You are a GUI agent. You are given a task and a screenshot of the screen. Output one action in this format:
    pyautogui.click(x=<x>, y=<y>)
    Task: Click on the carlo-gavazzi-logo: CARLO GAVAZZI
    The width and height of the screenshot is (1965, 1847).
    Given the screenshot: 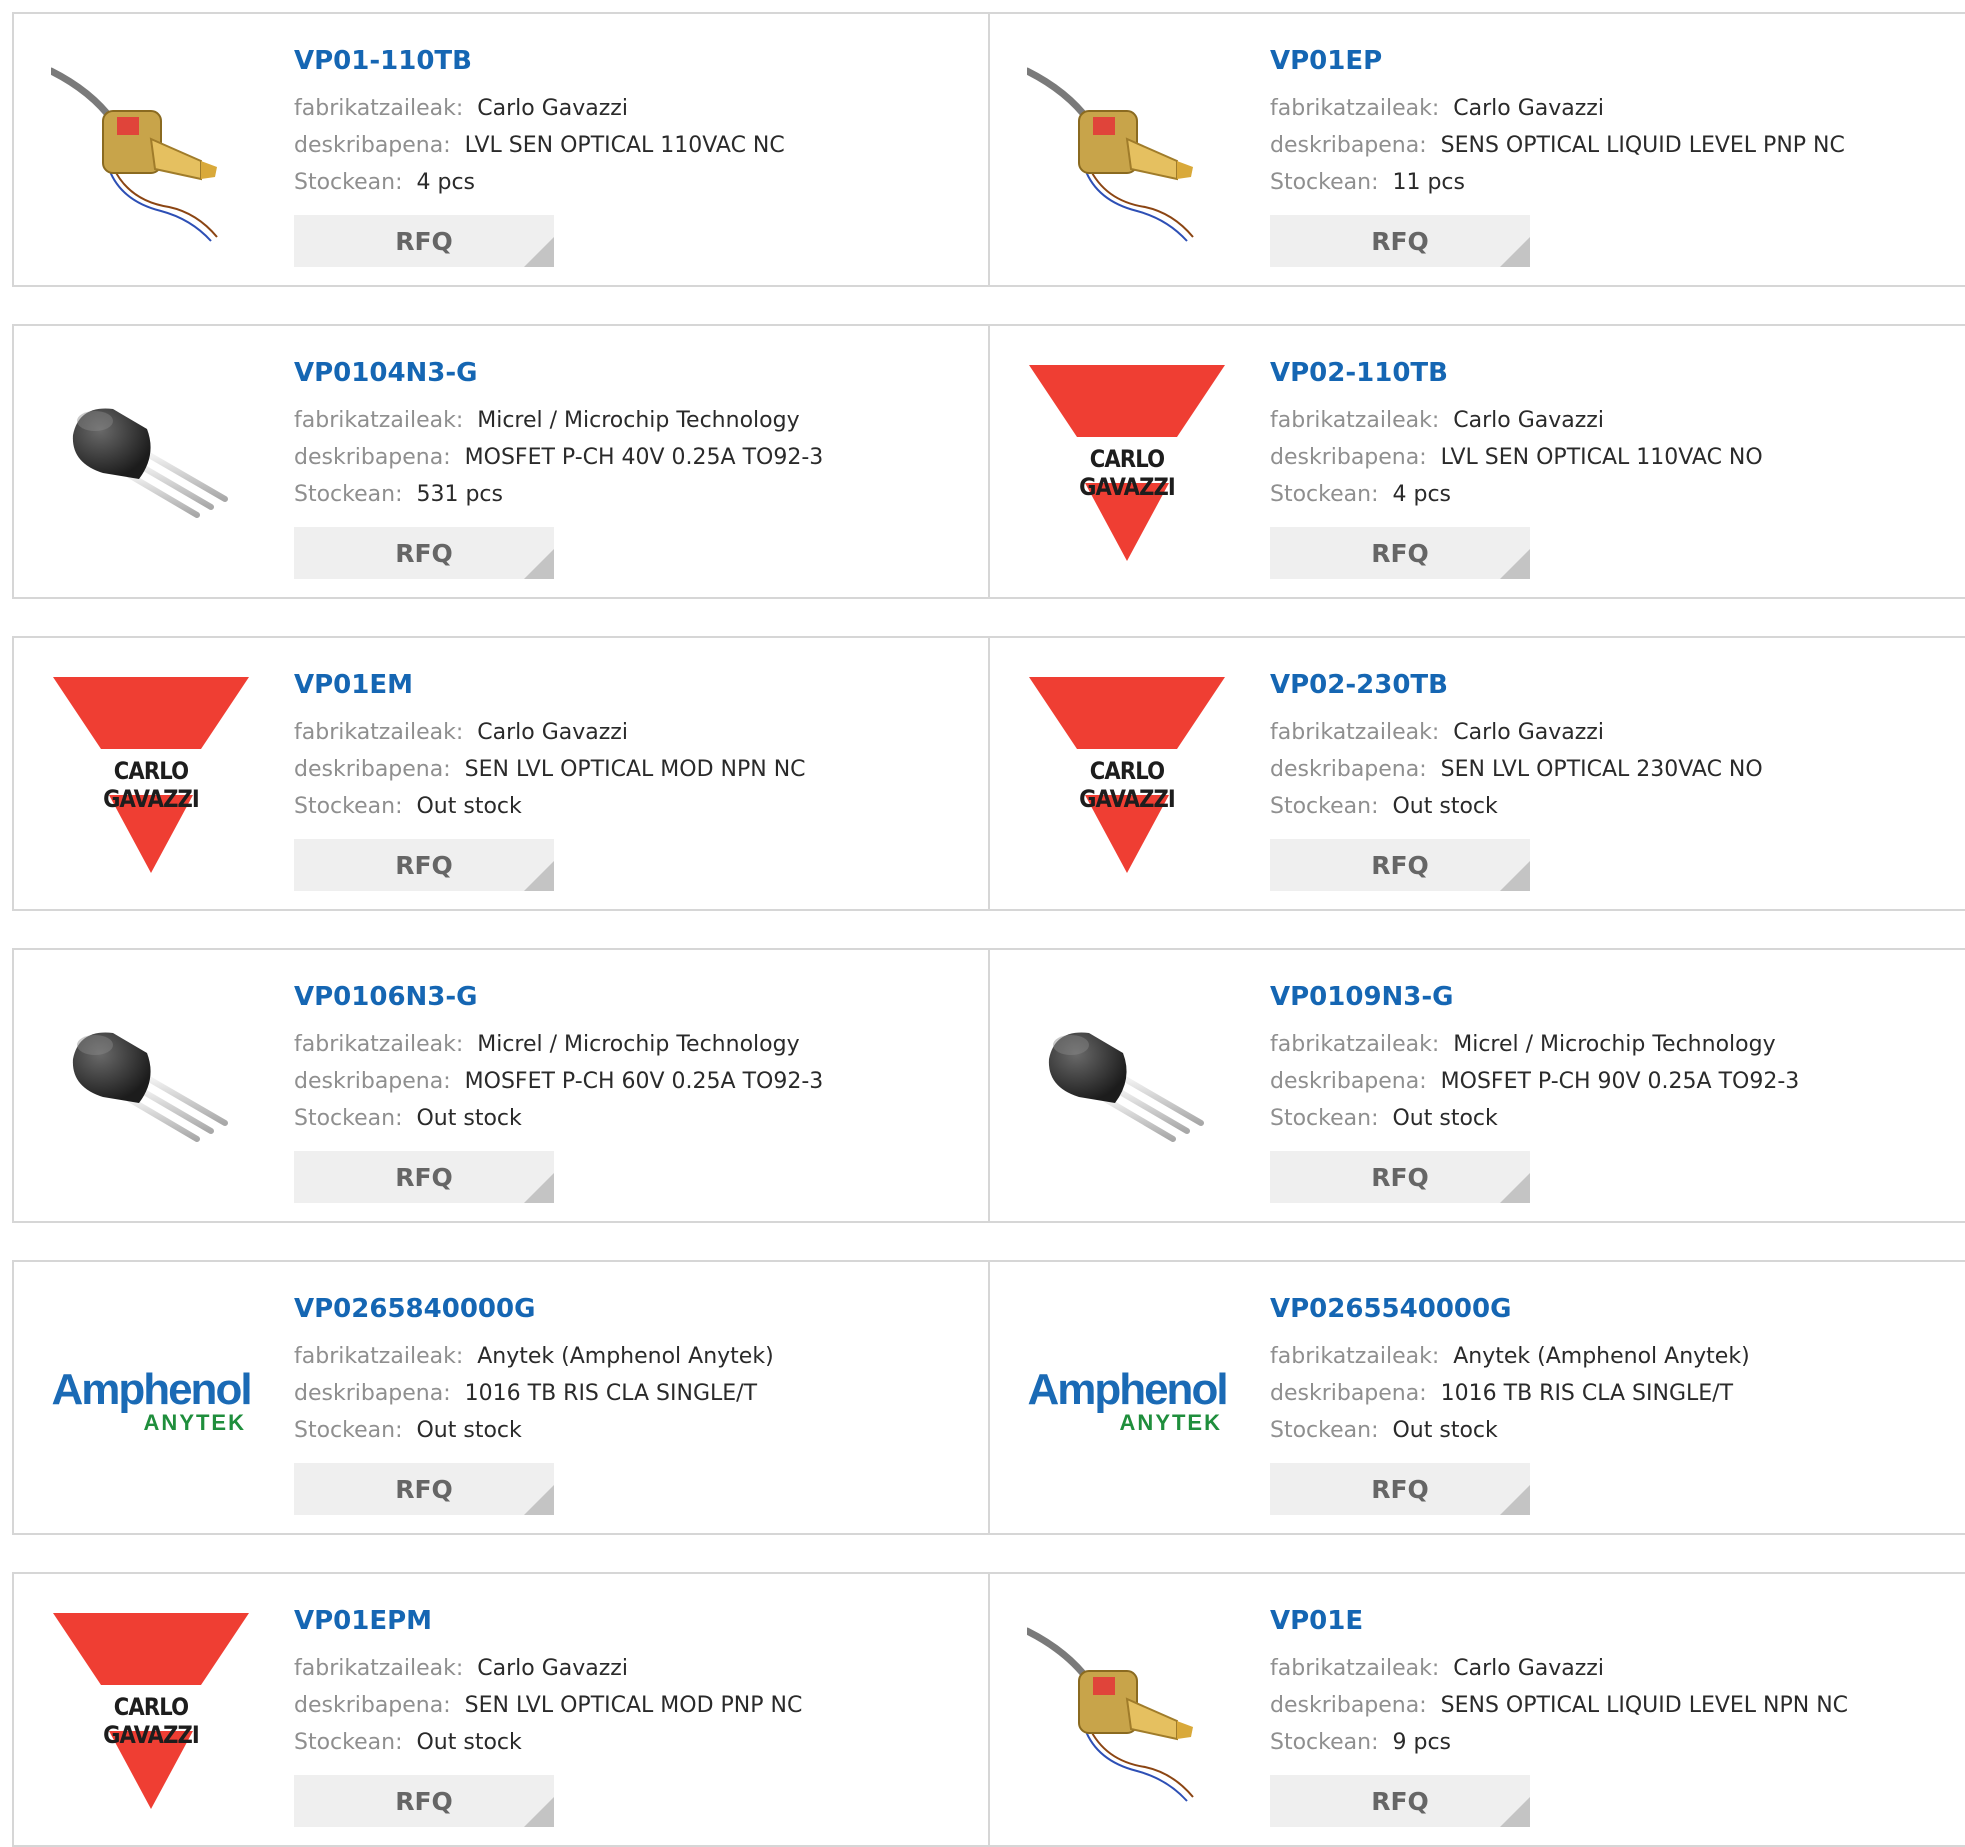 What is the action you would take?
    pyautogui.click(x=151, y=777)
    